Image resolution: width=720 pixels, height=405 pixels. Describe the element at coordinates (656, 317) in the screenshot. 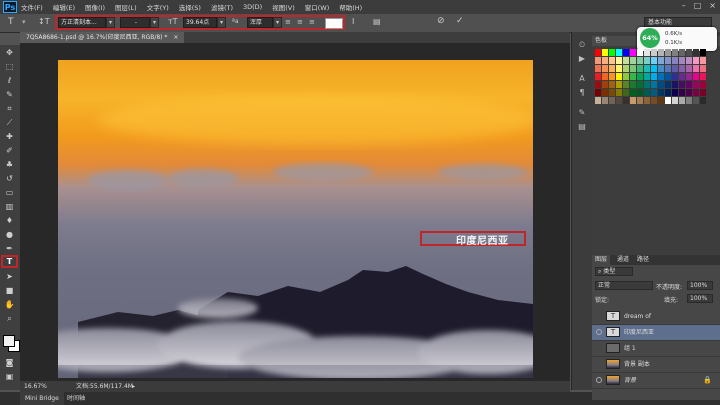

I see `layer-row: Tdream of` at that location.